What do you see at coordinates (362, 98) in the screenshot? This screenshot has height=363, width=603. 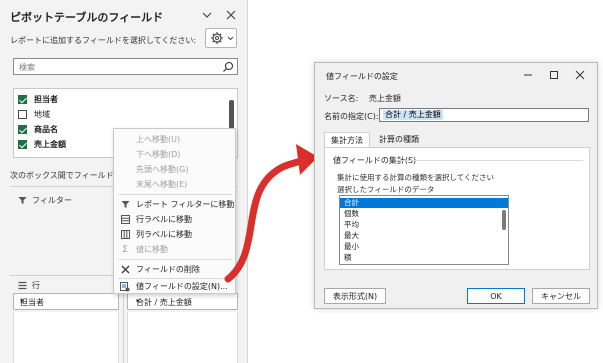 I see `source-name: ソース名: 売上金額` at bounding box center [362, 98].